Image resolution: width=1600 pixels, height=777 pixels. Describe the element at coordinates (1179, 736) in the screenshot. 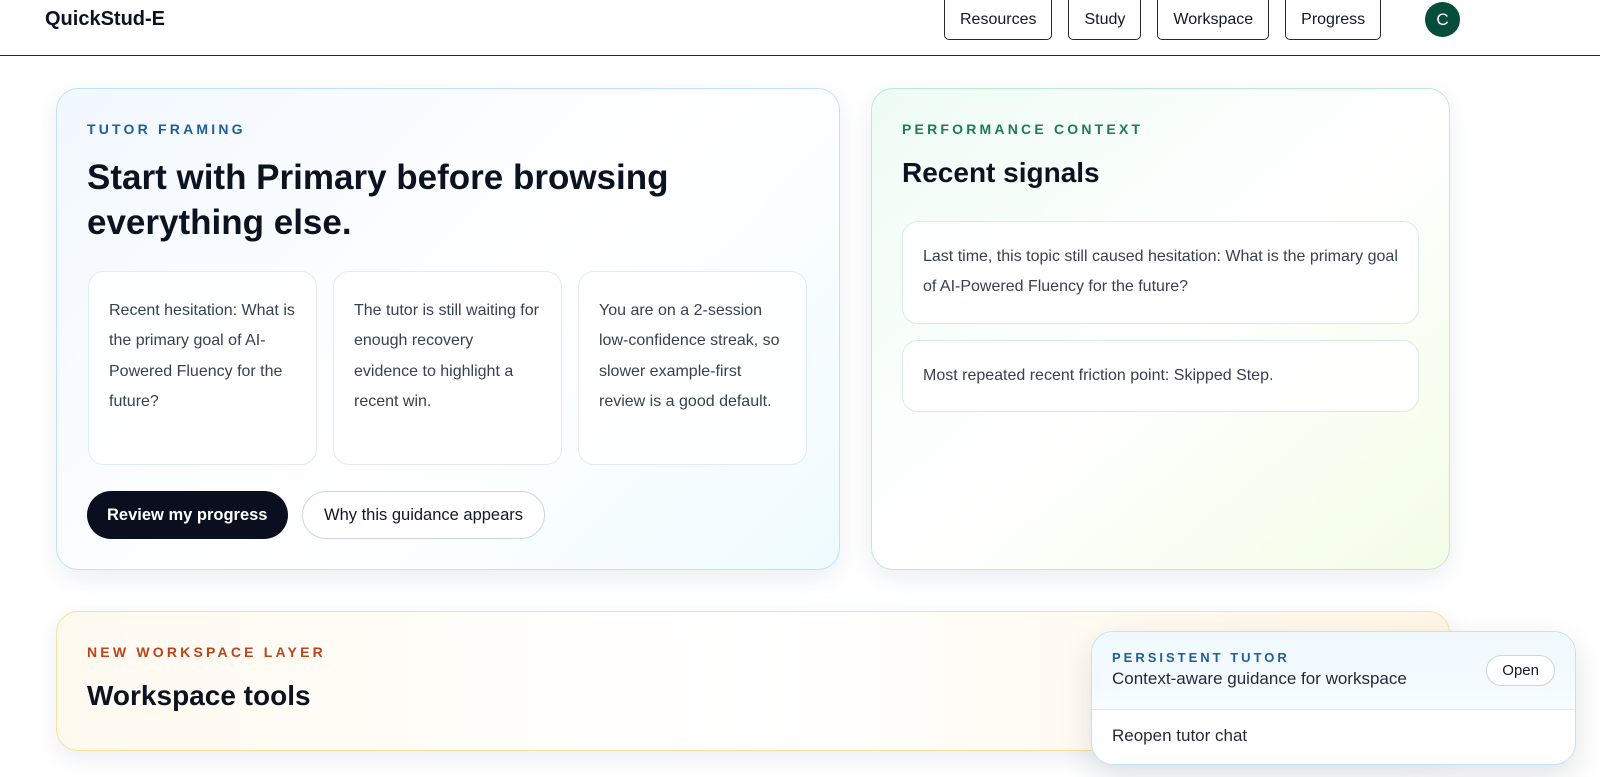

I see `reopen-tutor-chat-link: Reopen tutor chat` at that location.